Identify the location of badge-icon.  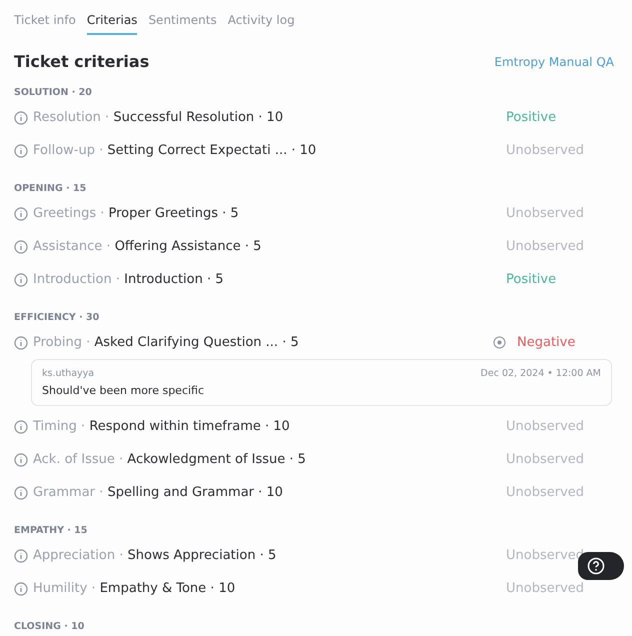
(499, 342).